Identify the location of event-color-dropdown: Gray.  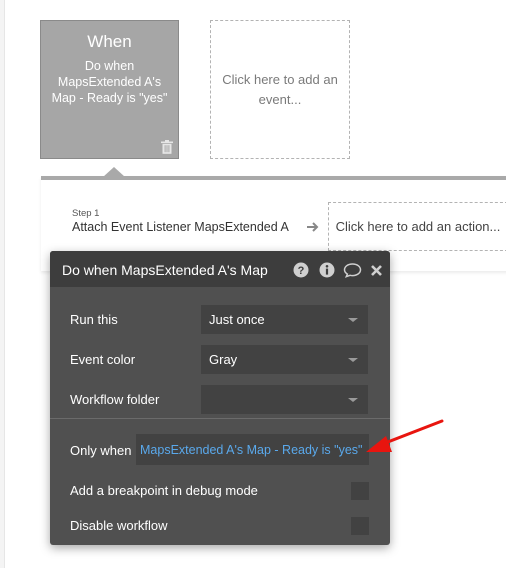
(284, 359).